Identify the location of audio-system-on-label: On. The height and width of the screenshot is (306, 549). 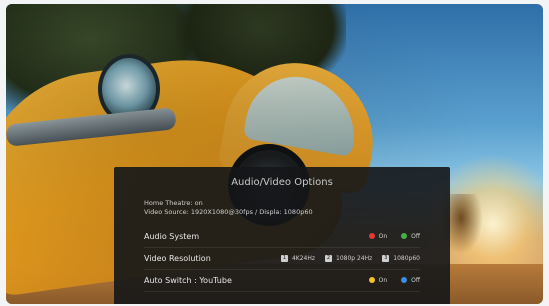
(383, 236).